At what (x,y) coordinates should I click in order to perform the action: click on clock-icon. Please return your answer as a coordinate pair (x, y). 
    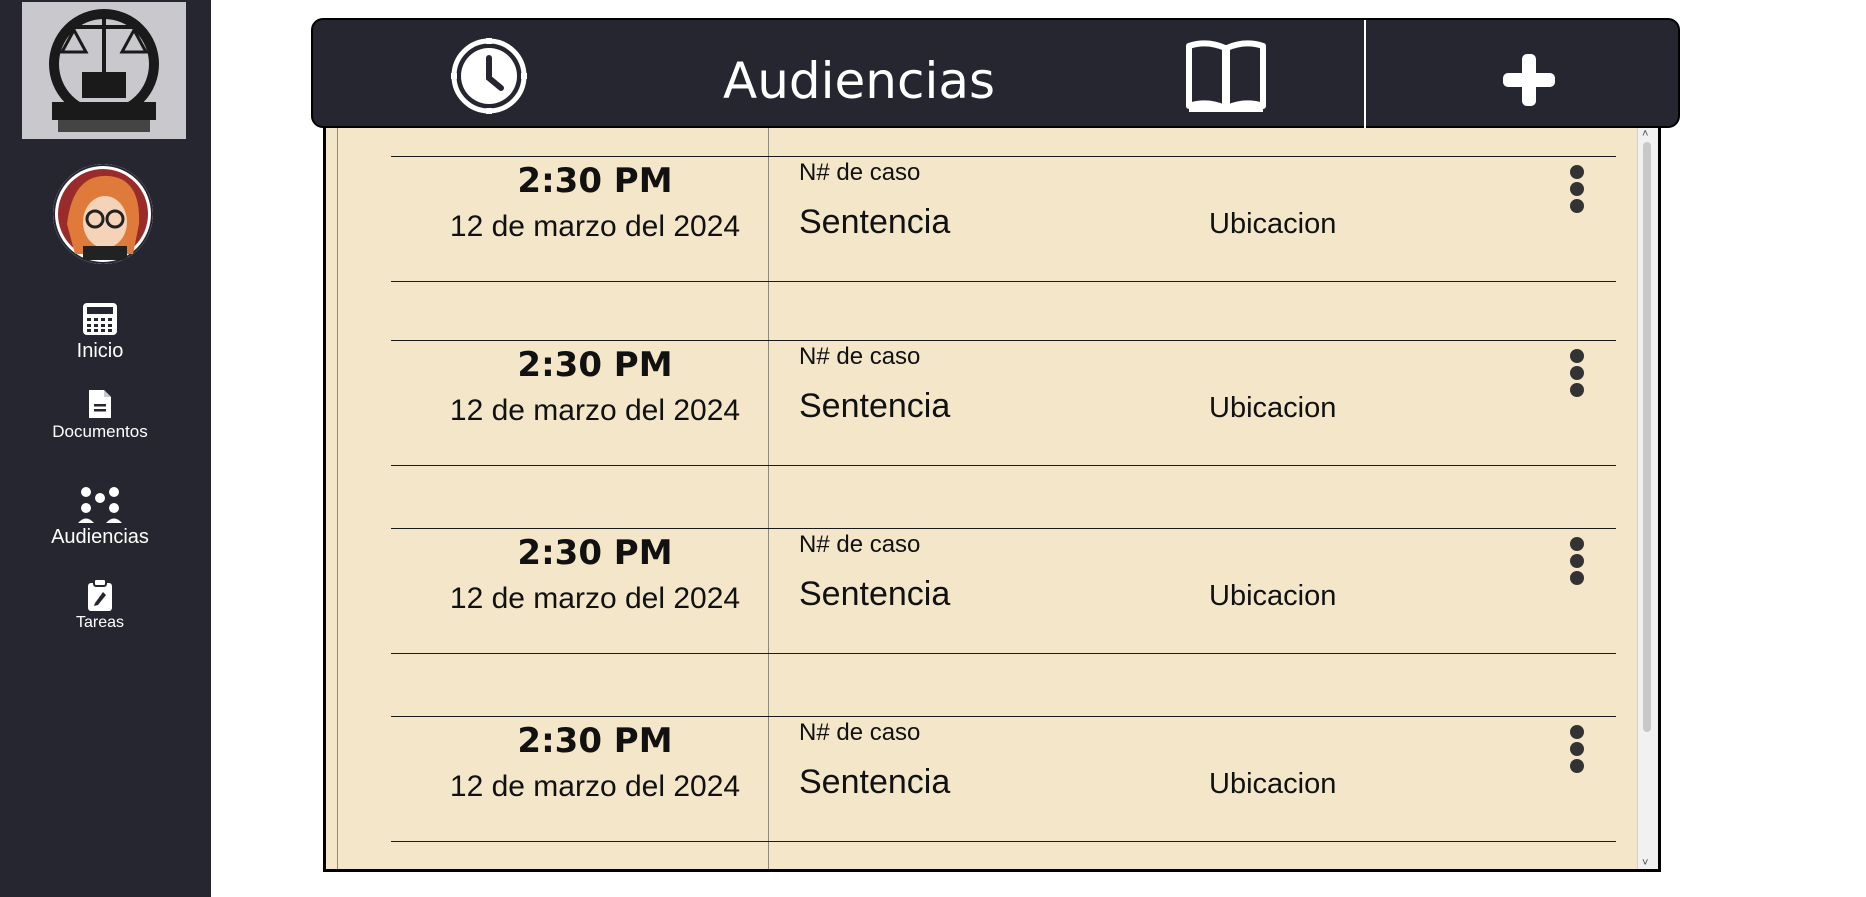
    Looking at the image, I should click on (489, 76).